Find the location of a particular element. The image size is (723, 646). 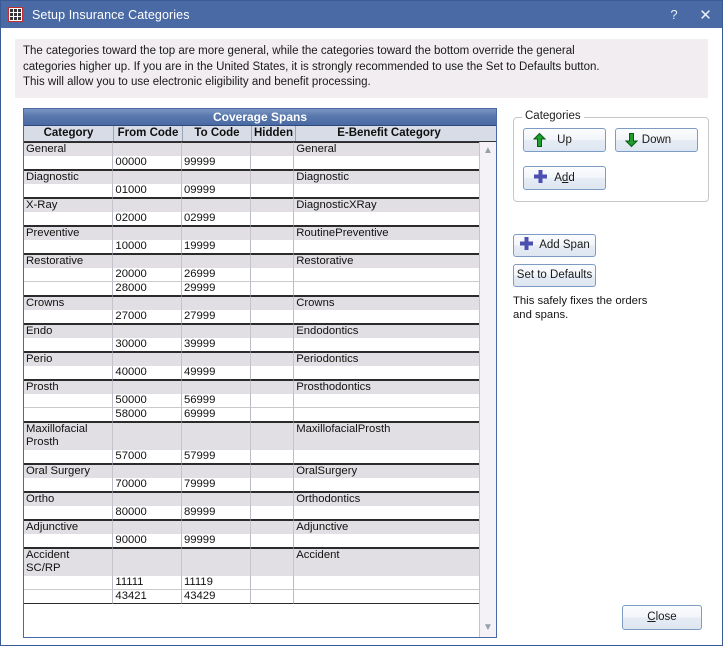

cell-from: 30000 is located at coordinates (147, 344).